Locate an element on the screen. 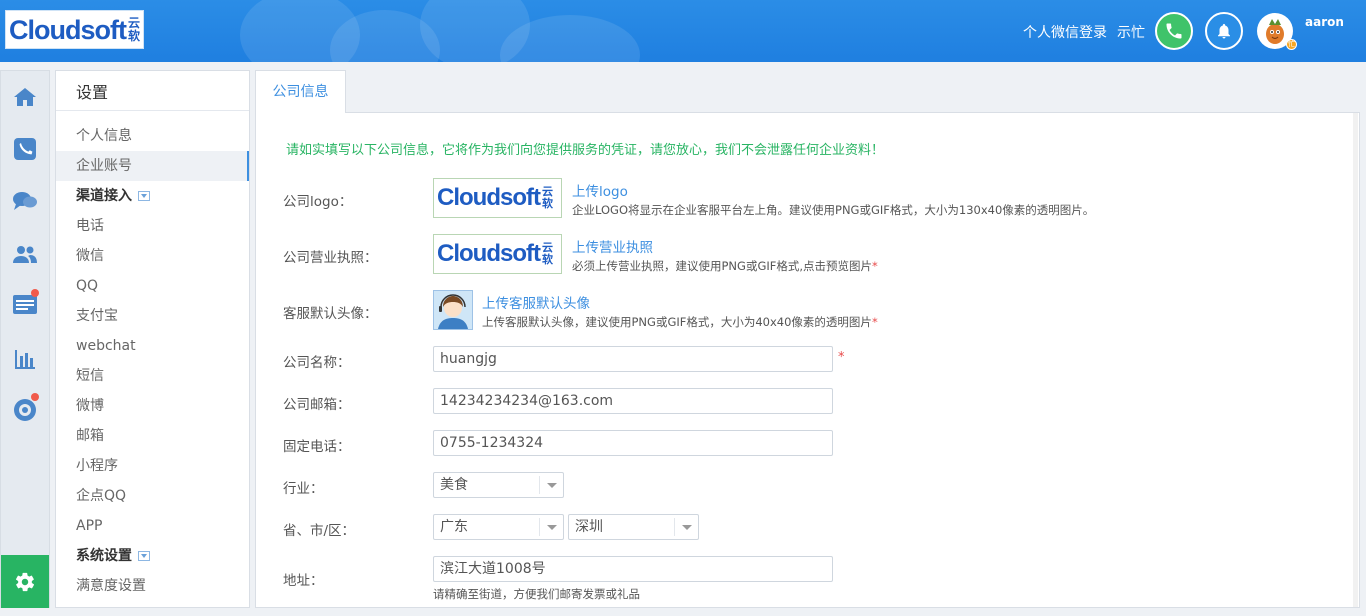 This screenshot has height=616, width=1366. default-avatar-label: 客服默认头像： is located at coordinates (330, 314).